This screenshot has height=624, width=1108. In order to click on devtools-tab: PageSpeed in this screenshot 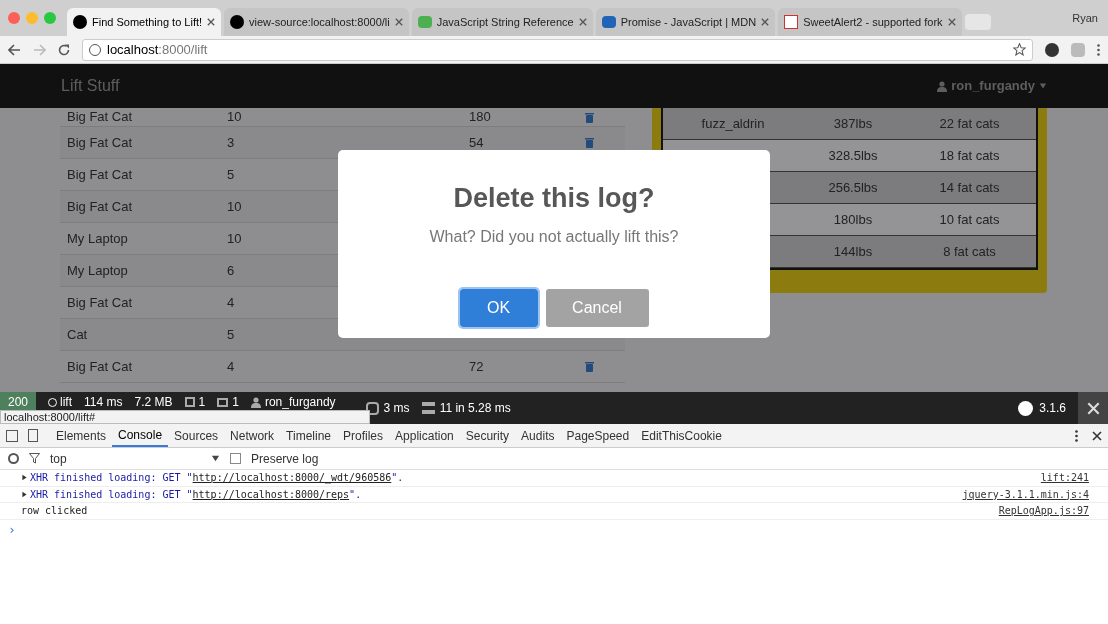, I will do `click(598, 435)`.